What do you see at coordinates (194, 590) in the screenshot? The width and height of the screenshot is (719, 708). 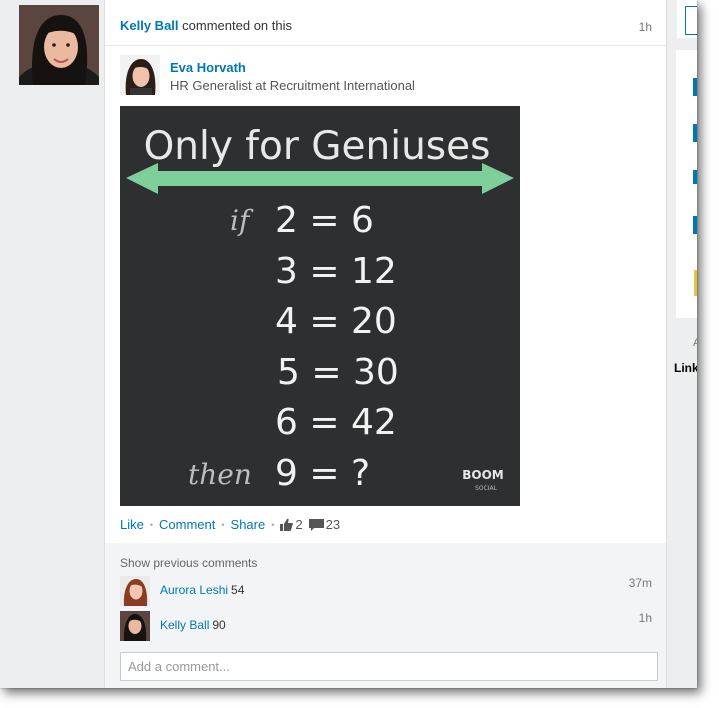 I see `commenter-name-link: Aurora Leshi` at bounding box center [194, 590].